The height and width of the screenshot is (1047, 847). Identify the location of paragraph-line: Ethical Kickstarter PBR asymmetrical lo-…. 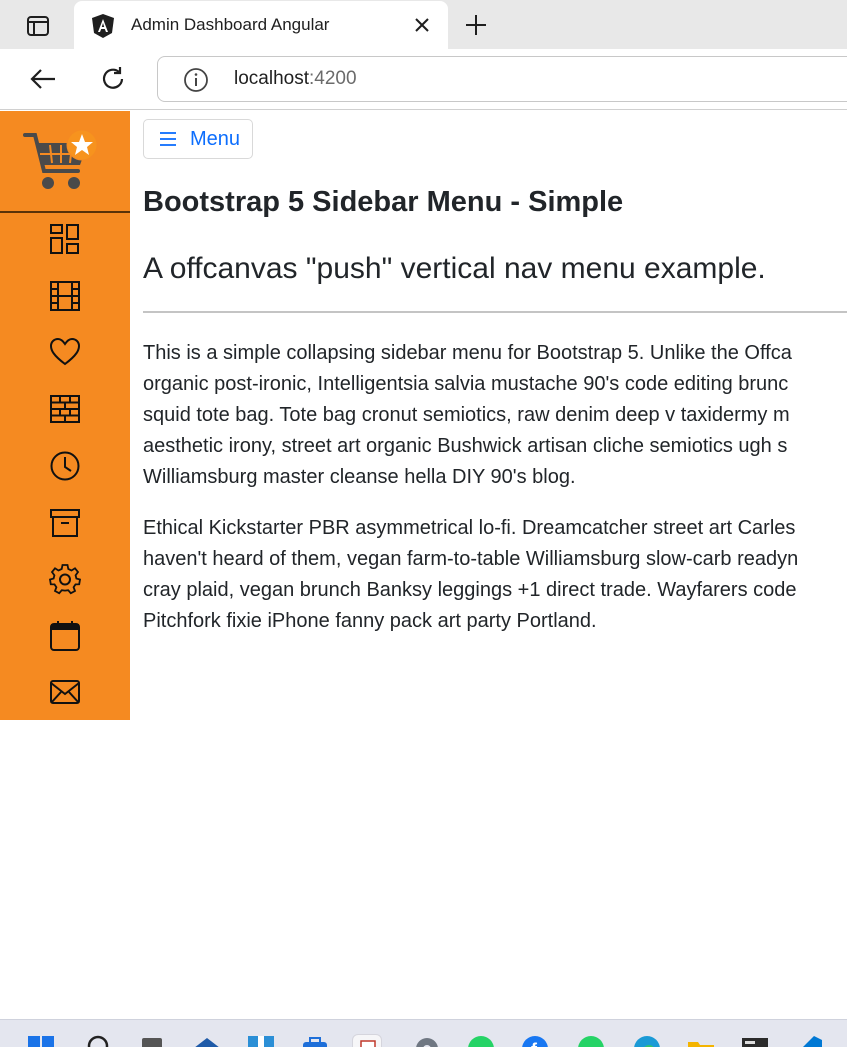
(469, 528).